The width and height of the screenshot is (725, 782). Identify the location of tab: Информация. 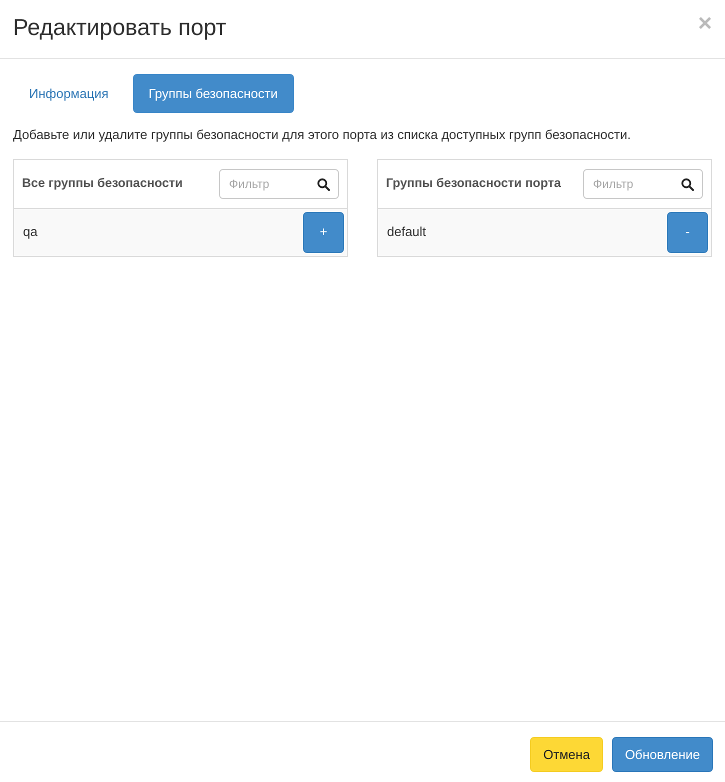
(69, 94).